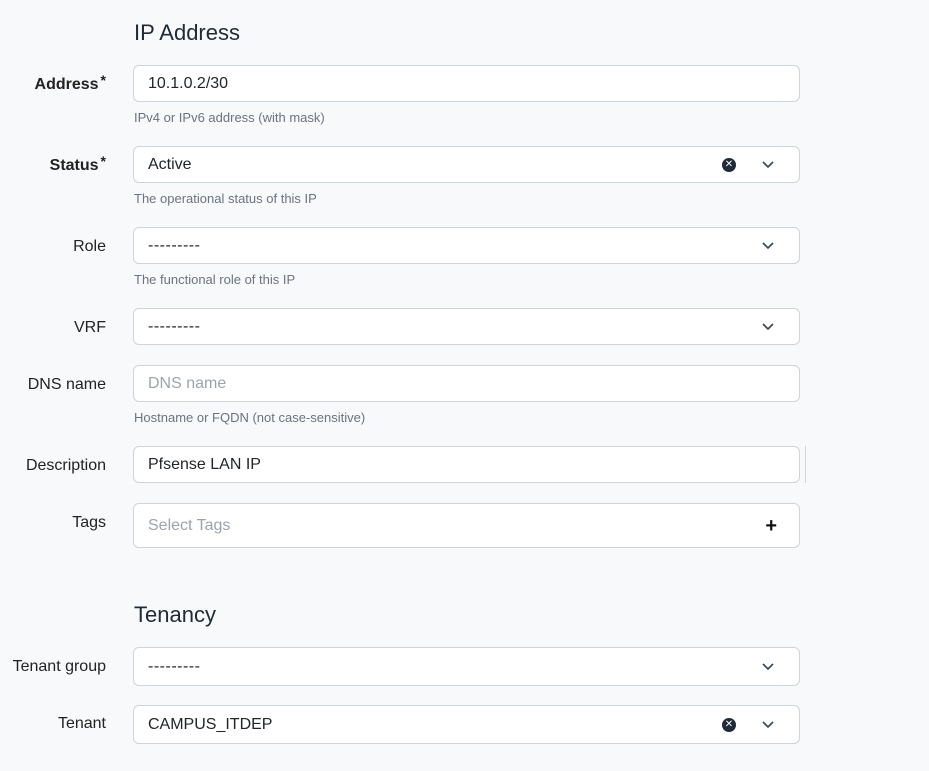  What do you see at coordinates (174, 245) in the screenshot?
I see `role-value: ---------` at bounding box center [174, 245].